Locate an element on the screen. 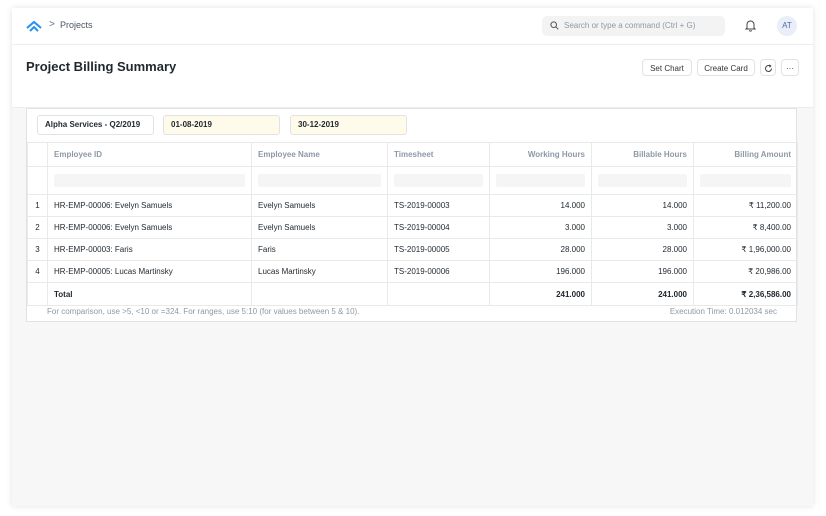 The height and width of the screenshot is (516, 826). timesheet-cell: TS-2019-00004 is located at coordinates (438, 227).